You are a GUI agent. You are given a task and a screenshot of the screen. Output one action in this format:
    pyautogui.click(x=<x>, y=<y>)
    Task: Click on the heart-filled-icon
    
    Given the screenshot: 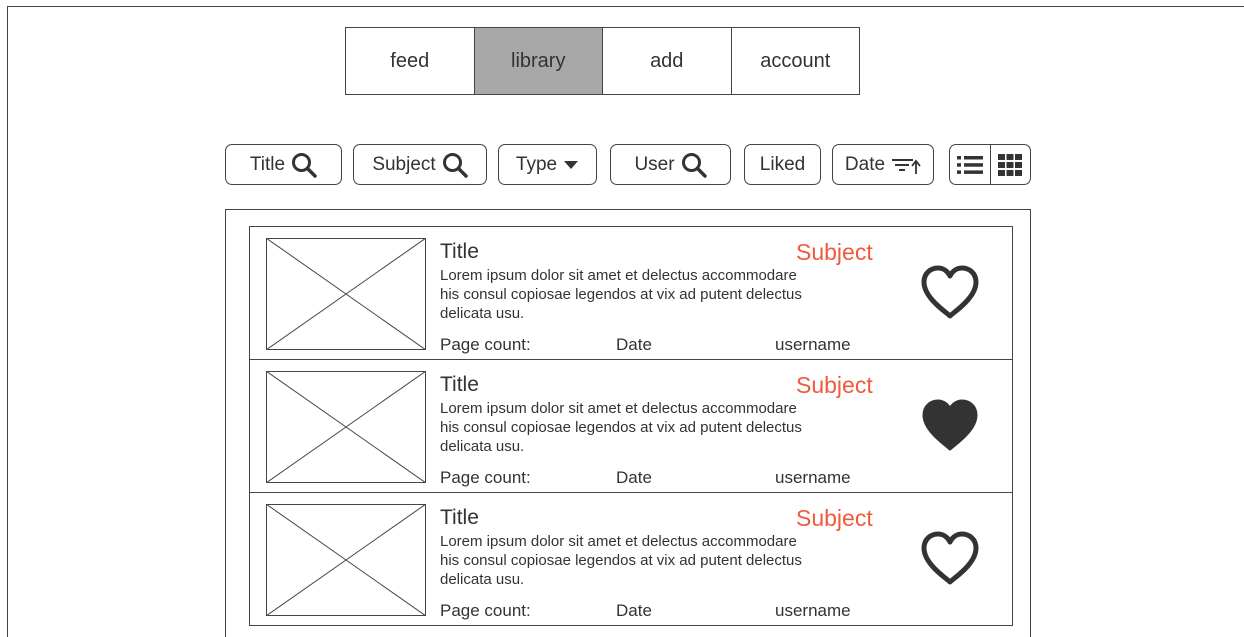 What is the action you would take?
    pyautogui.click(x=950, y=426)
    